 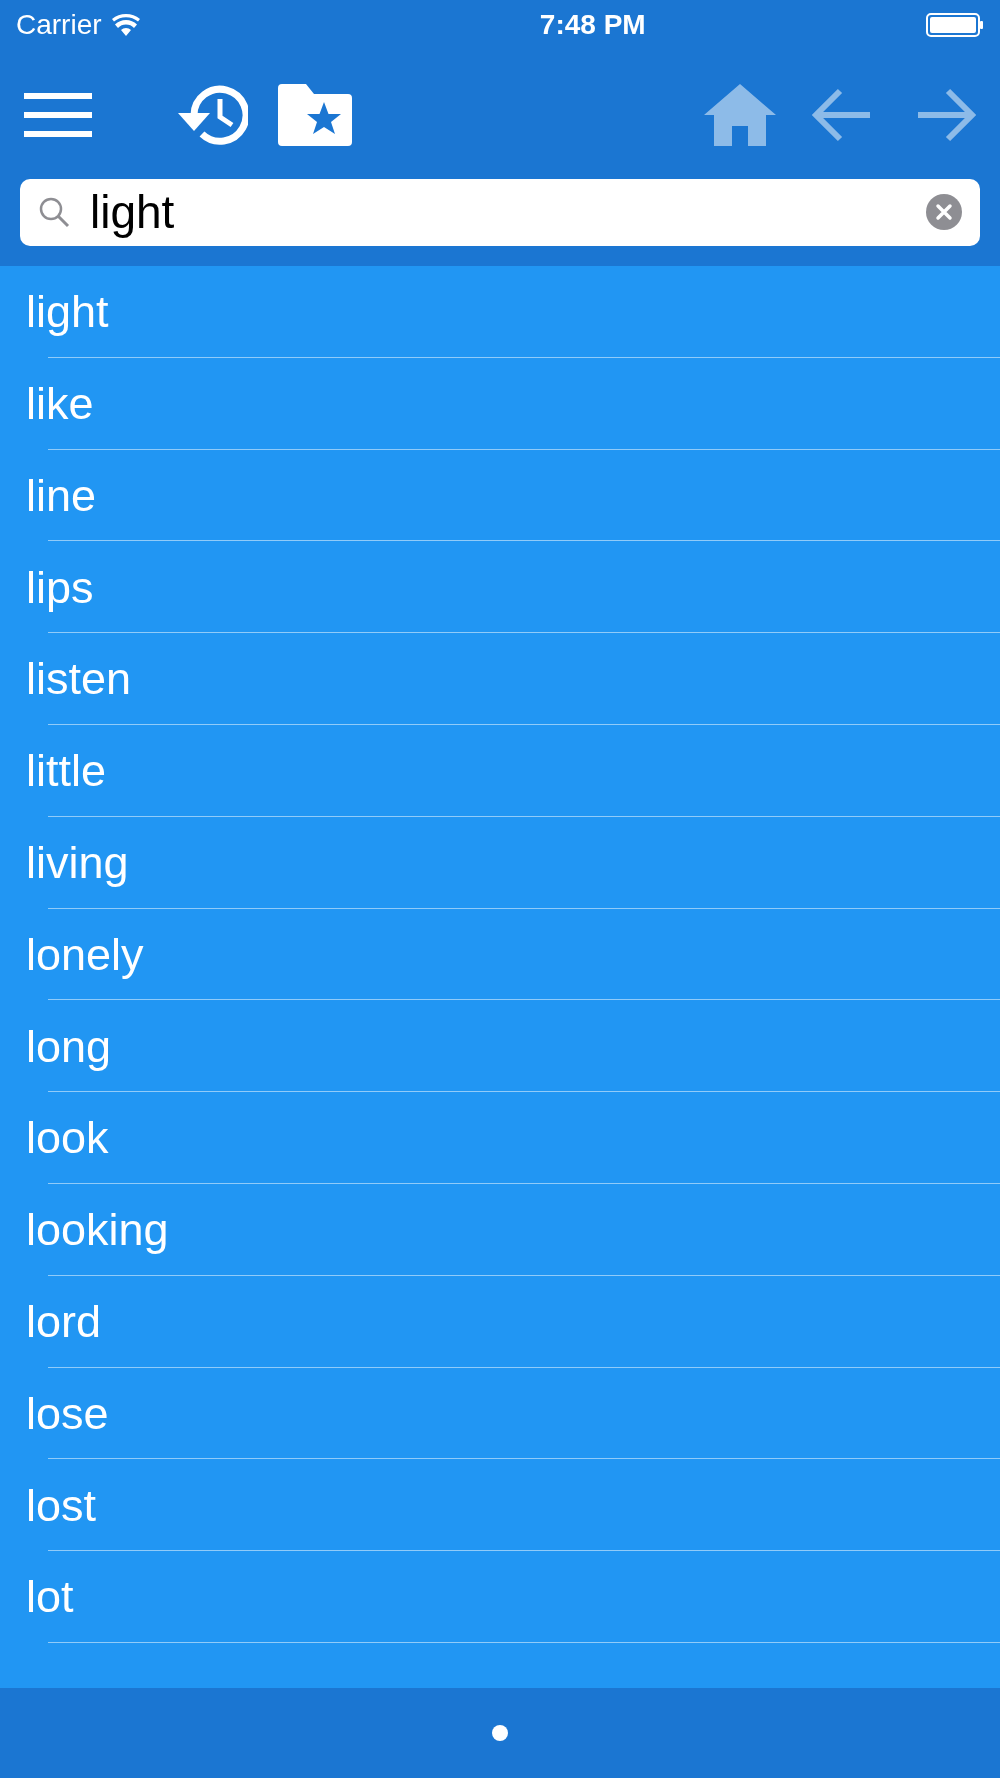 What do you see at coordinates (592, 25) in the screenshot?
I see `clock-time: 7:48 PM` at bounding box center [592, 25].